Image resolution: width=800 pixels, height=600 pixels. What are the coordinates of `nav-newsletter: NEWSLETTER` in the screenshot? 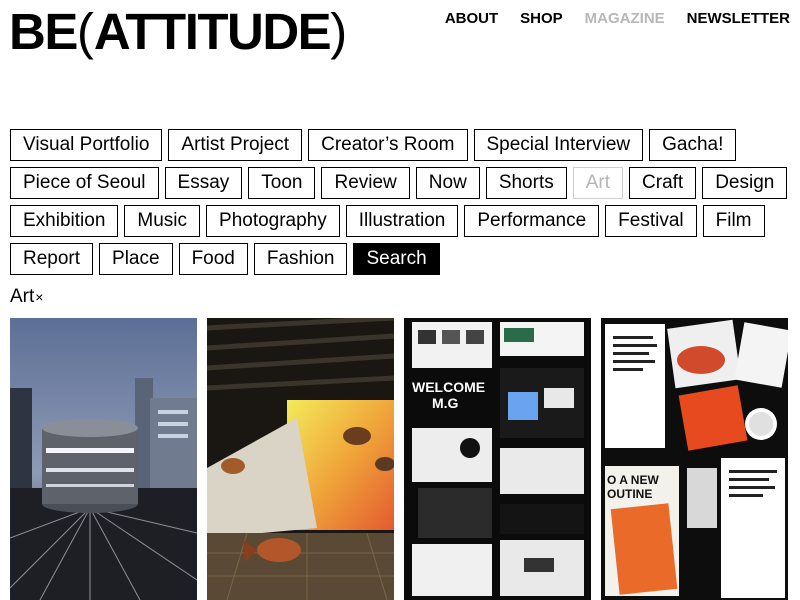 It's located at (738, 19).